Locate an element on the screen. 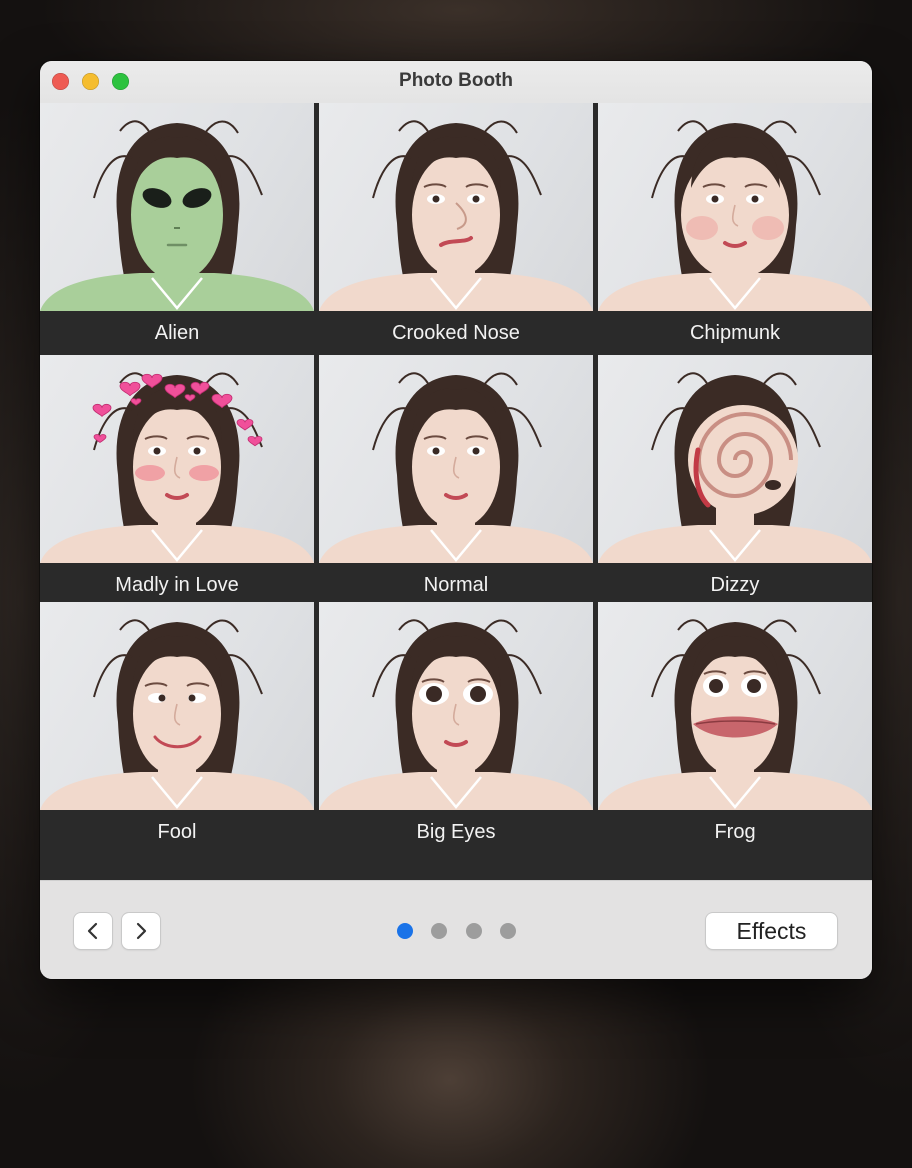 The image size is (912, 1168). effect-tile-big-eyes: Big Eyes is located at coordinates (456, 725).